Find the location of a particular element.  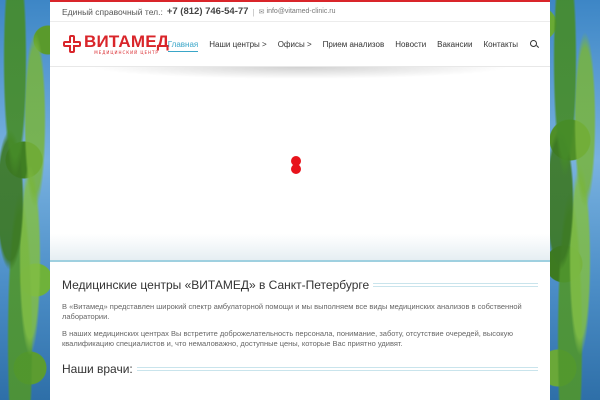

nav-item-news: Новости is located at coordinates (410, 44).